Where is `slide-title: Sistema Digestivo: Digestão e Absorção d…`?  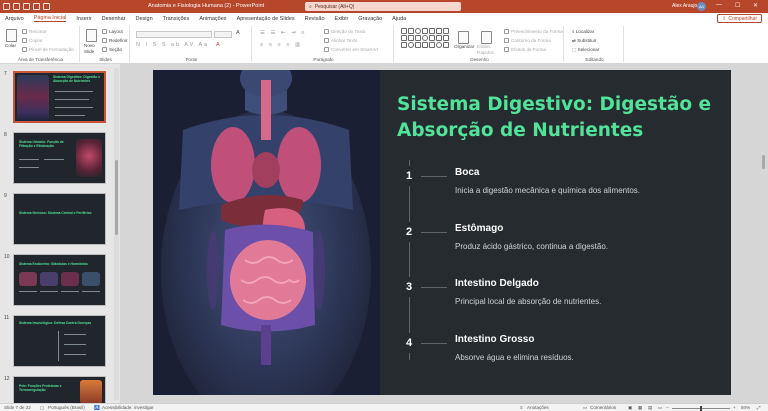 slide-title: Sistema Digestivo: Digestão e Absorção d… is located at coordinates (557, 118).